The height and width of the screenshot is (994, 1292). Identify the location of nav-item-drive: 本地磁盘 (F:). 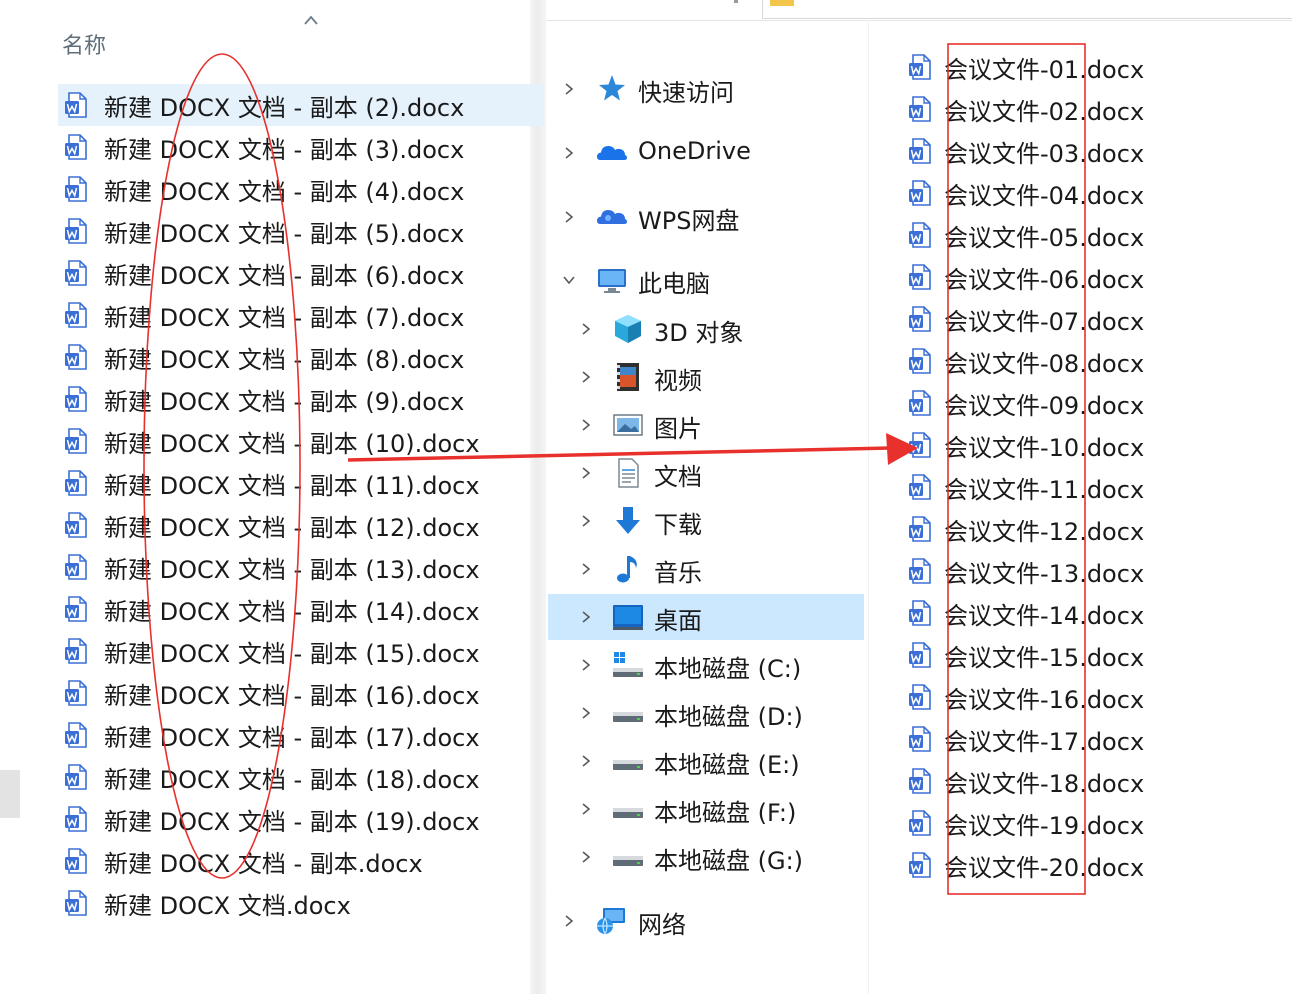
(706, 809).